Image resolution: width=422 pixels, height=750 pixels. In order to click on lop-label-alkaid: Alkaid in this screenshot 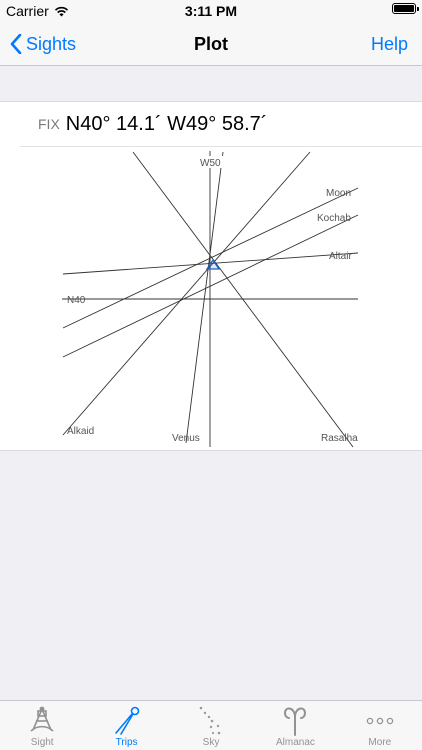, I will do `click(80, 431)`.